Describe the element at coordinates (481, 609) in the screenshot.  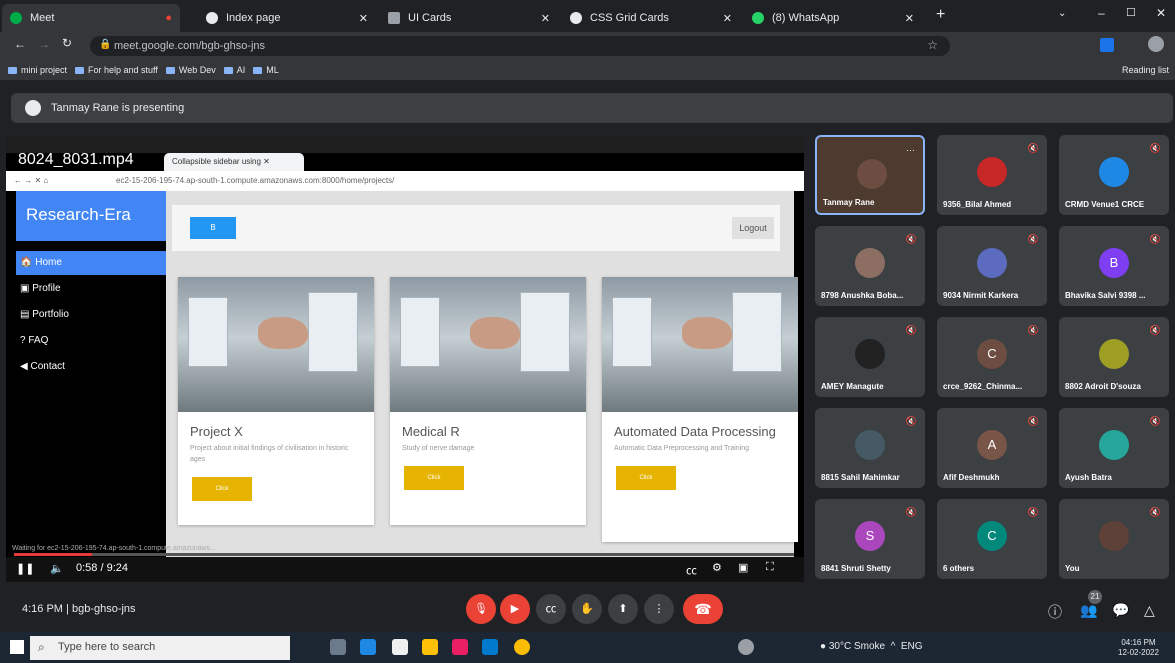
I see `mic-off-button: 🎙` at that location.